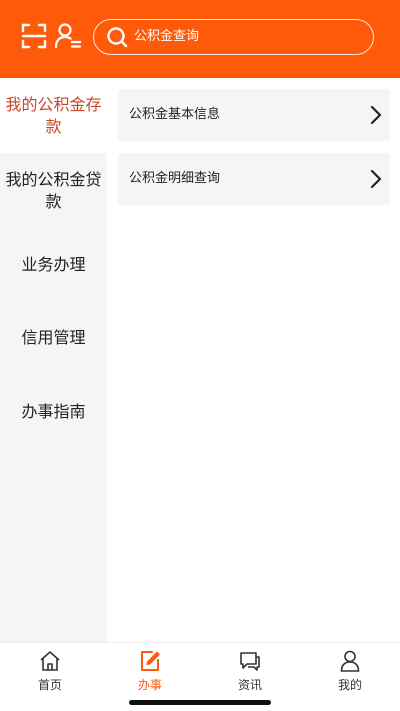 This screenshot has height=711, width=400. What do you see at coordinates (350, 673) in the screenshot?
I see `tab-mine: 我的` at bounding box center [350, 673].